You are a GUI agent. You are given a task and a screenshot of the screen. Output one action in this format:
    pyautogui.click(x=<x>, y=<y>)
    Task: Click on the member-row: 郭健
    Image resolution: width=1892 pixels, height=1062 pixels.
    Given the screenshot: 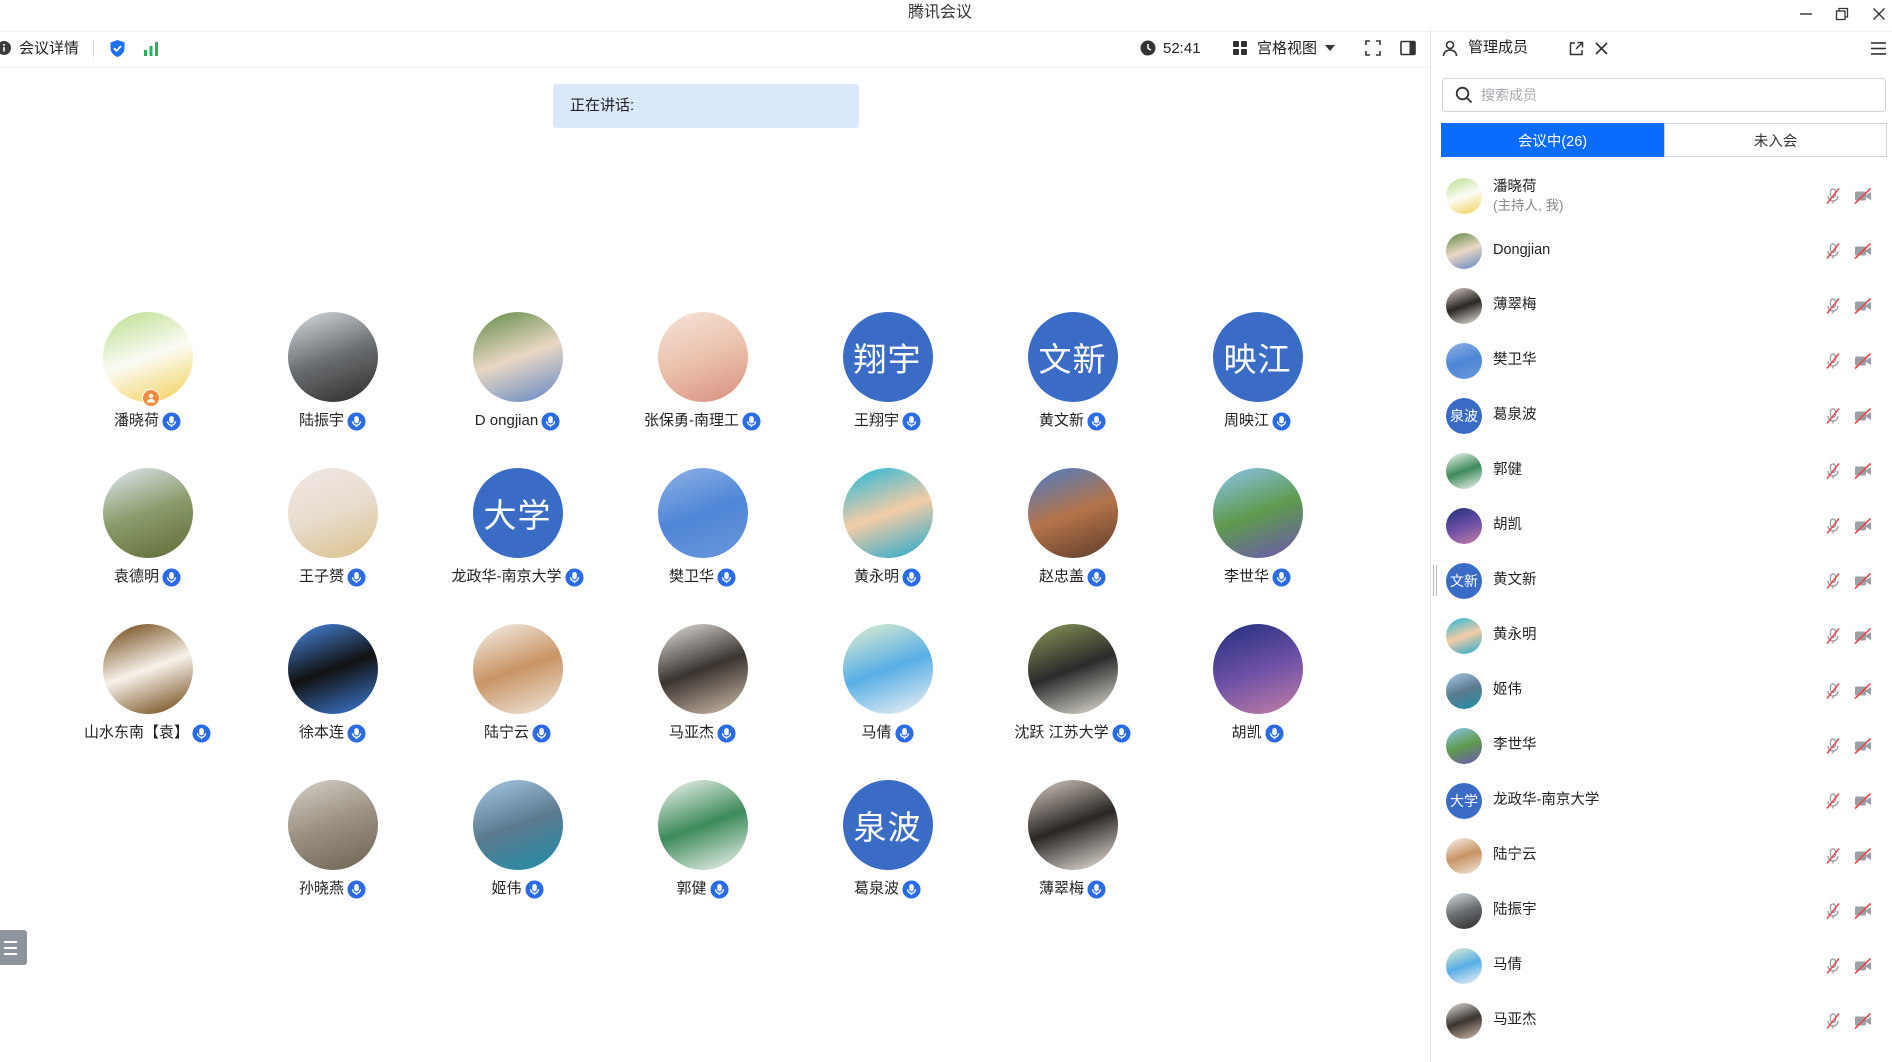 What is the action you would take?
    pyautogui.click(x=1662, y=470)
    